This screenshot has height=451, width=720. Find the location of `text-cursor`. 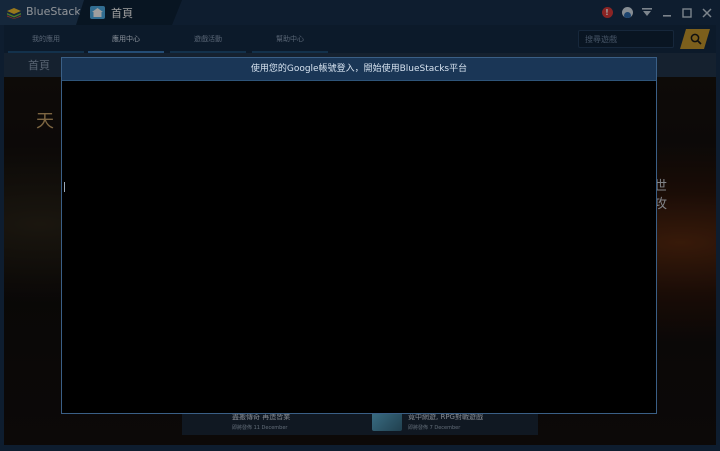

text-cursor is located at coordinates (64, 187).